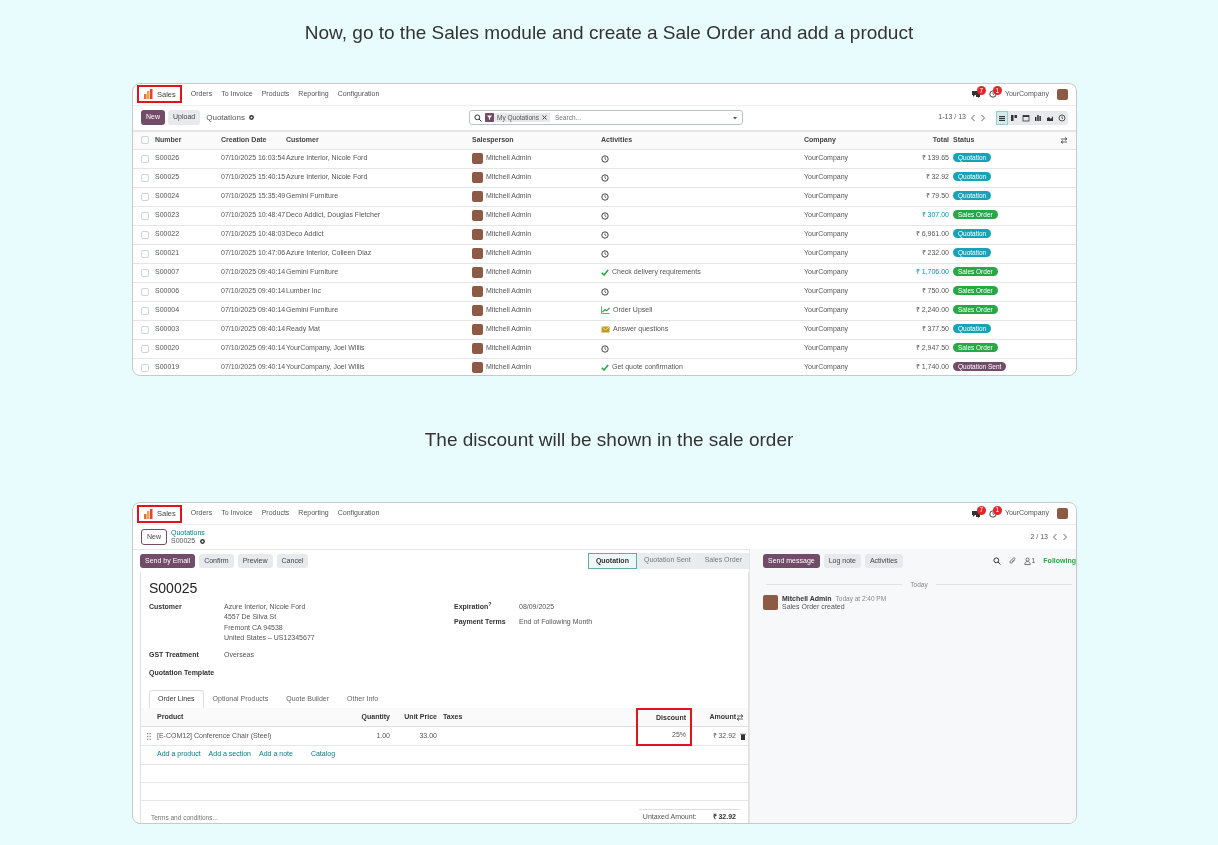 The image size is (1218, 845). What do you see at coordinates (1028, 560) in the screenshot?
I see `person-icon` at bounding box center [1028, 560].